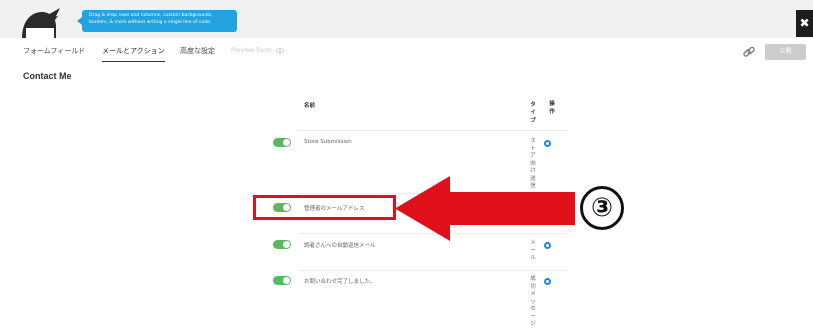 The image size is (813, 333). I want to click on preview-form-label: Preview Form, so click(251, 50).